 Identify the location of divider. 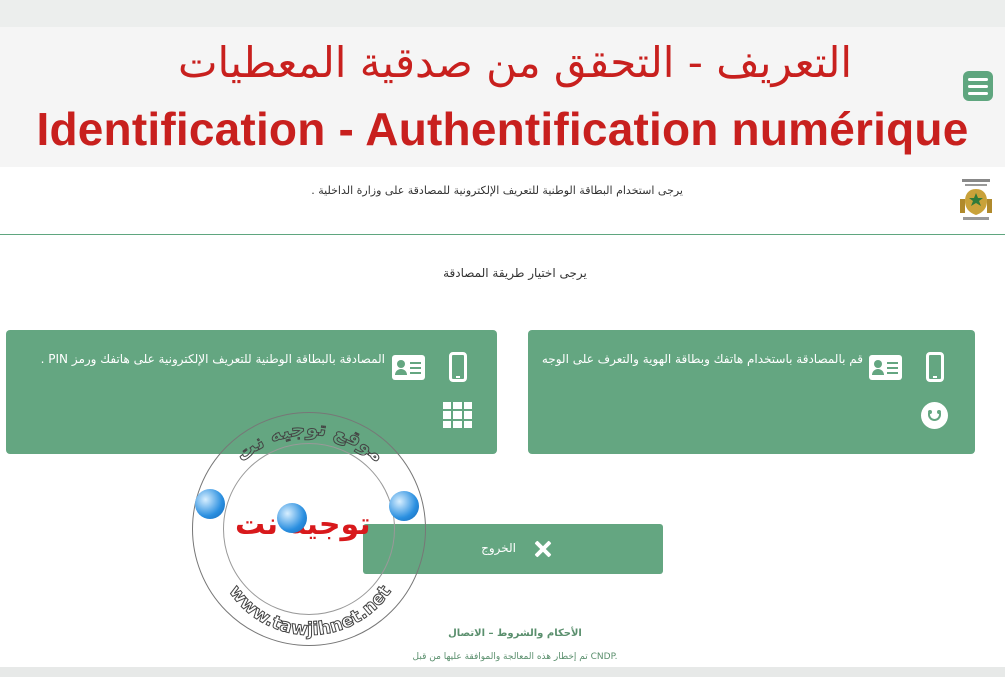
(502, 234).